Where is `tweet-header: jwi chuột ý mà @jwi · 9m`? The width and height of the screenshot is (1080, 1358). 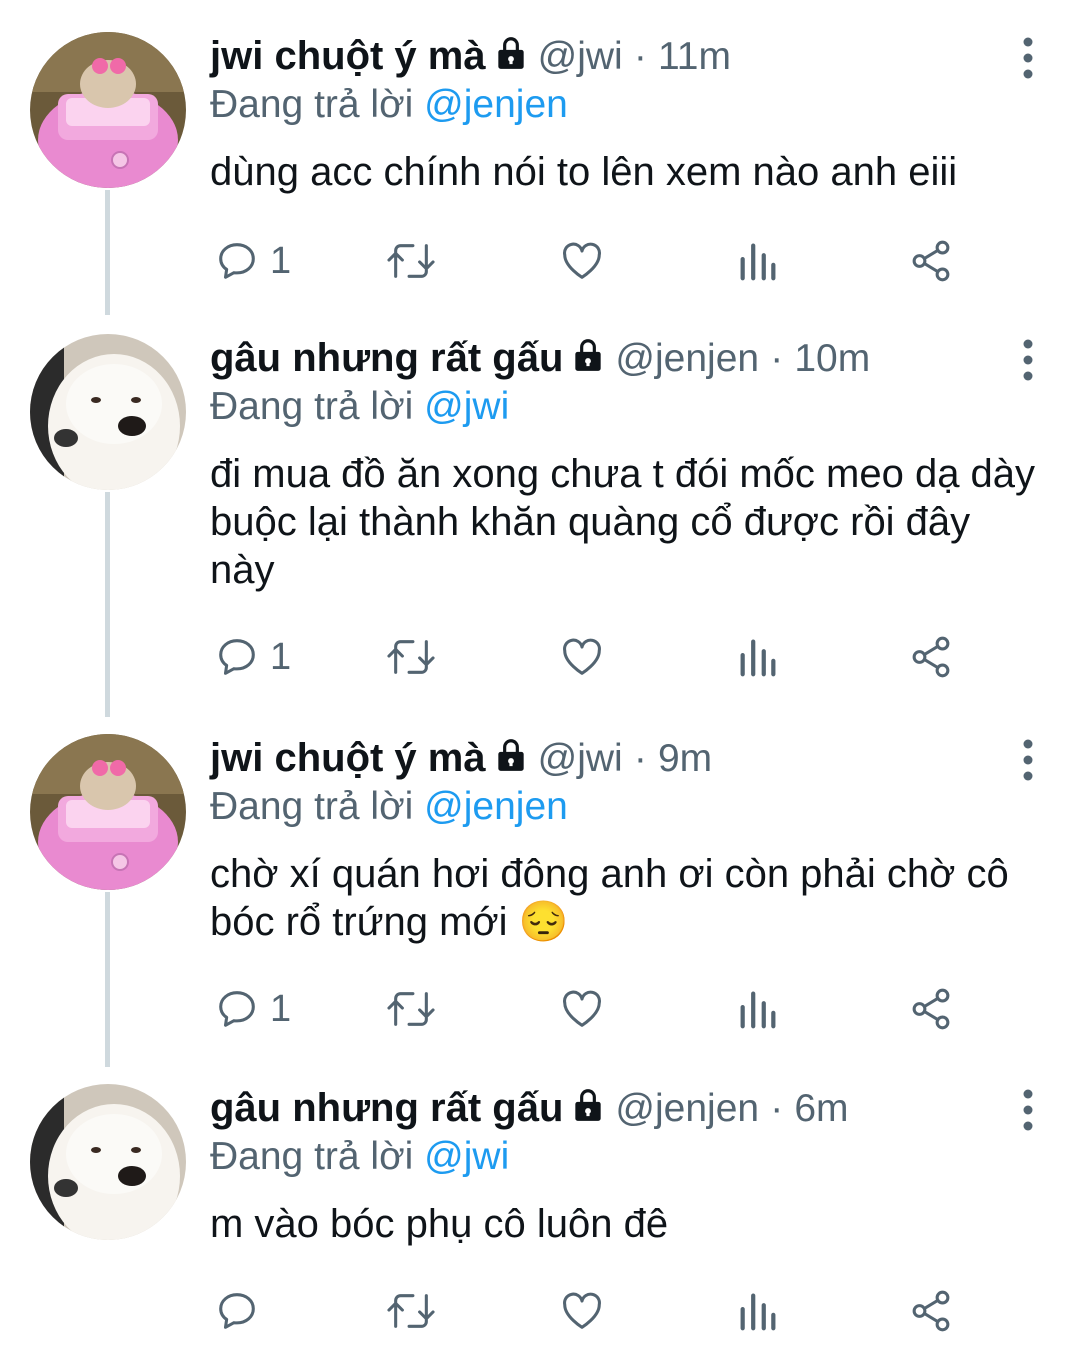 tweet-header: jwi chuột ý mà @jwi · 9m is located at coordinates (625, 758).